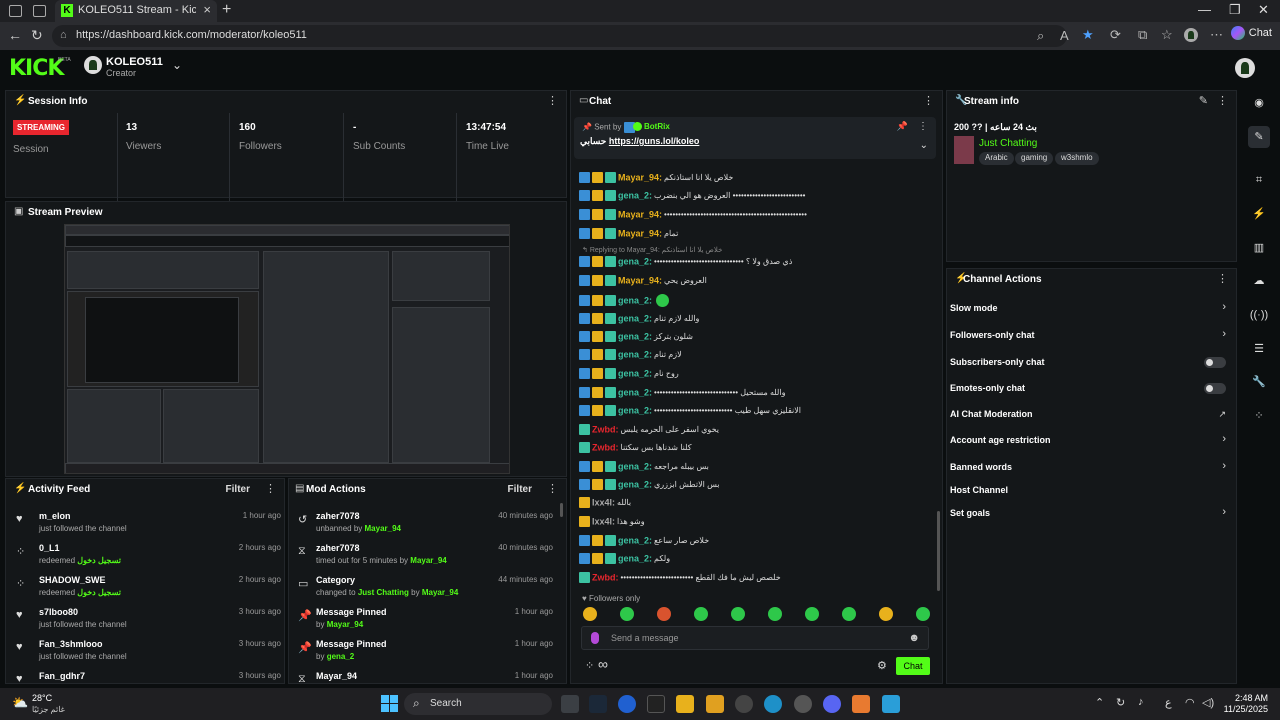  Describe the element at coordinates (1142, 35) in the screenshot. I see `split-screen-icon: ⧉` at that location.